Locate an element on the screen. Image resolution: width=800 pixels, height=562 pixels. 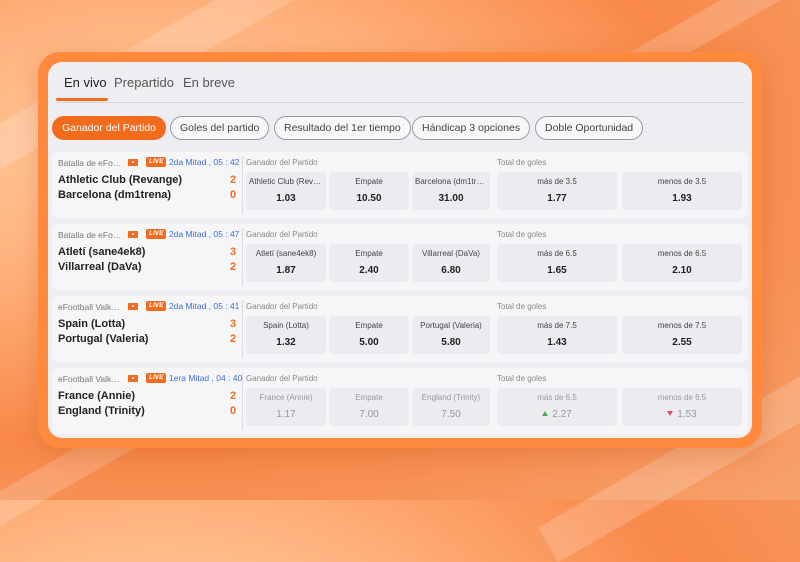
odd-label: Atletí (sane4ek8) is located at coordinates (286, 253).